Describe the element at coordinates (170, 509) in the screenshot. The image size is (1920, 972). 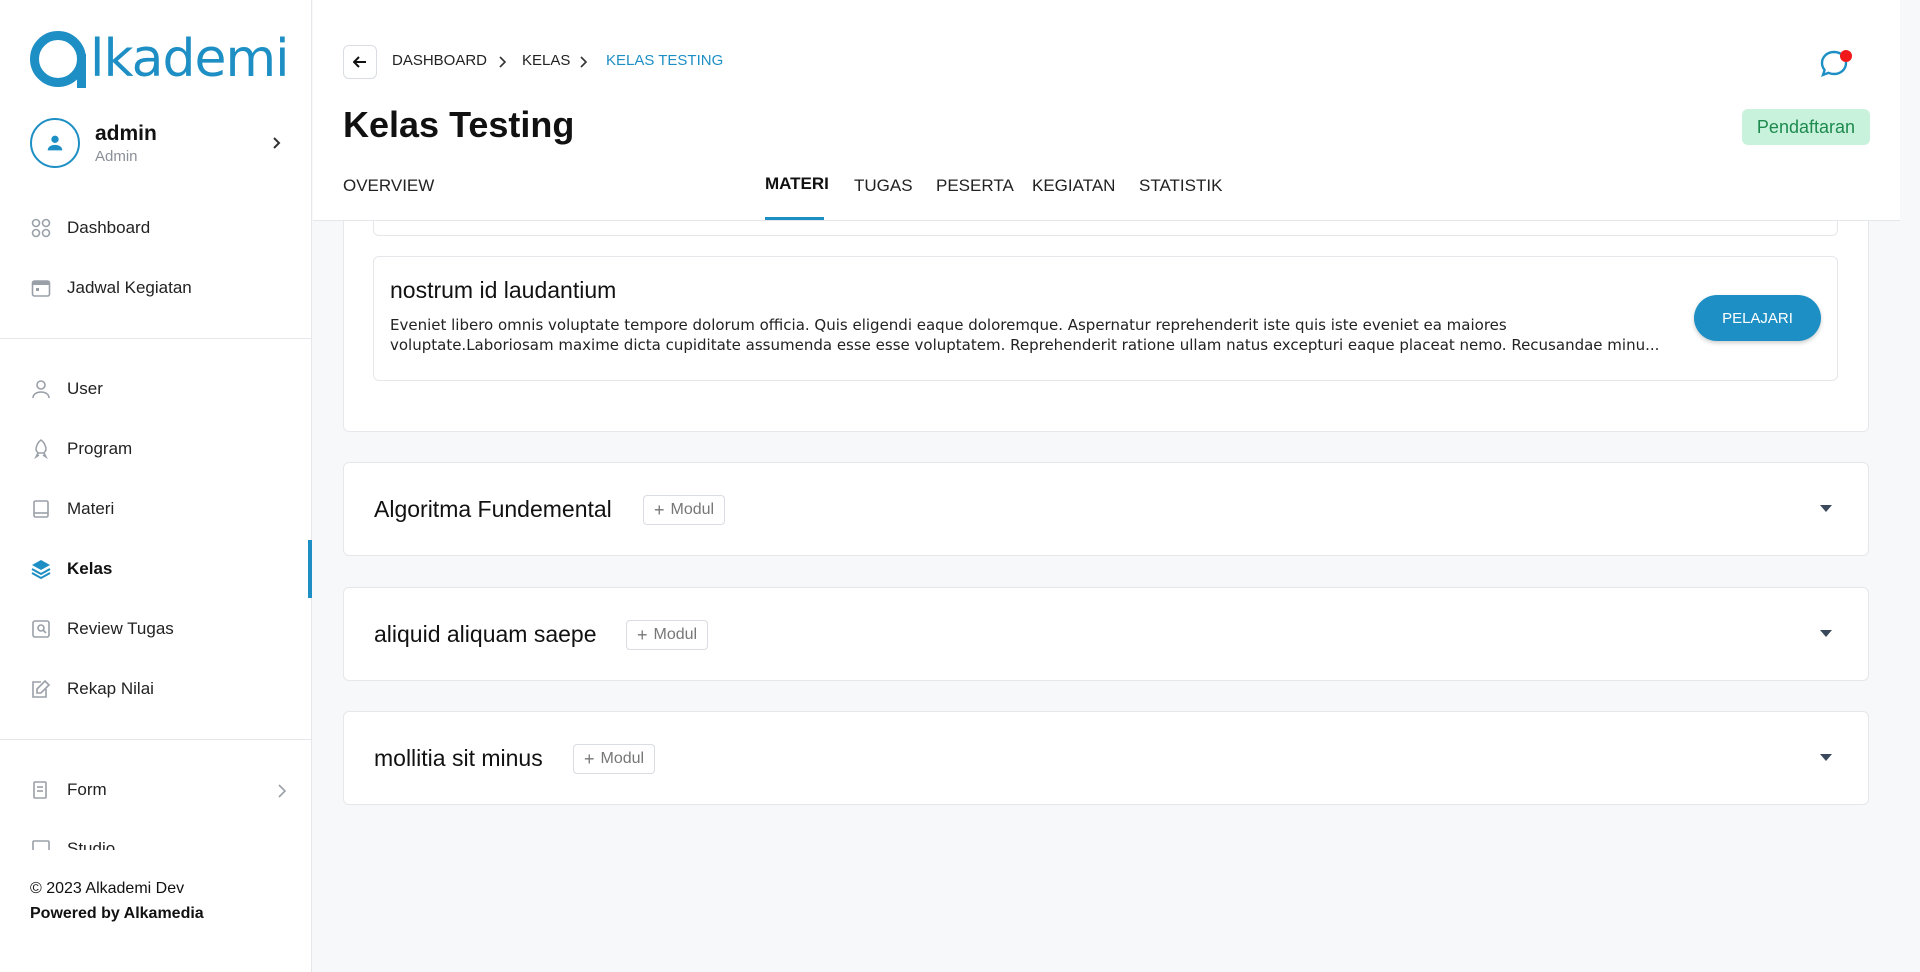
I see `sidebar-item-materi: Materi` at that location.